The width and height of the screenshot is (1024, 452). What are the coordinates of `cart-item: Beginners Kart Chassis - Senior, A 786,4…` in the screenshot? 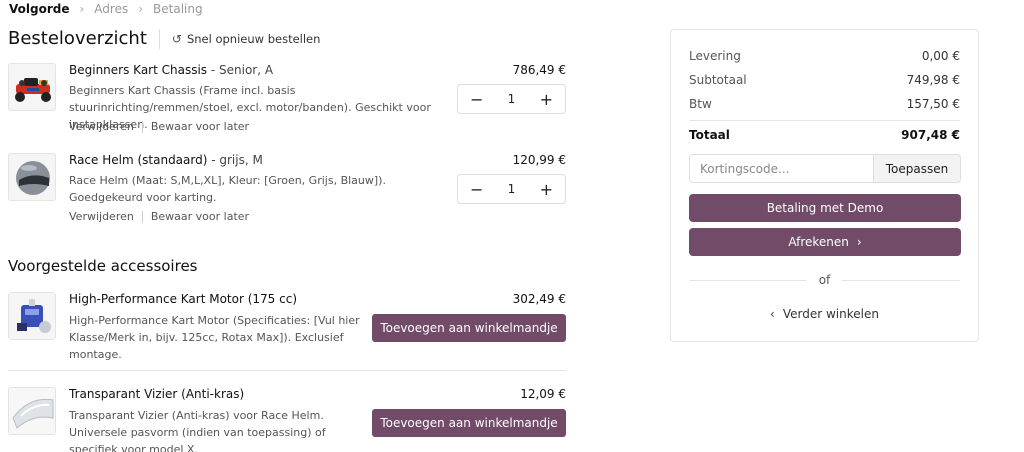 It's located at (287, 99).